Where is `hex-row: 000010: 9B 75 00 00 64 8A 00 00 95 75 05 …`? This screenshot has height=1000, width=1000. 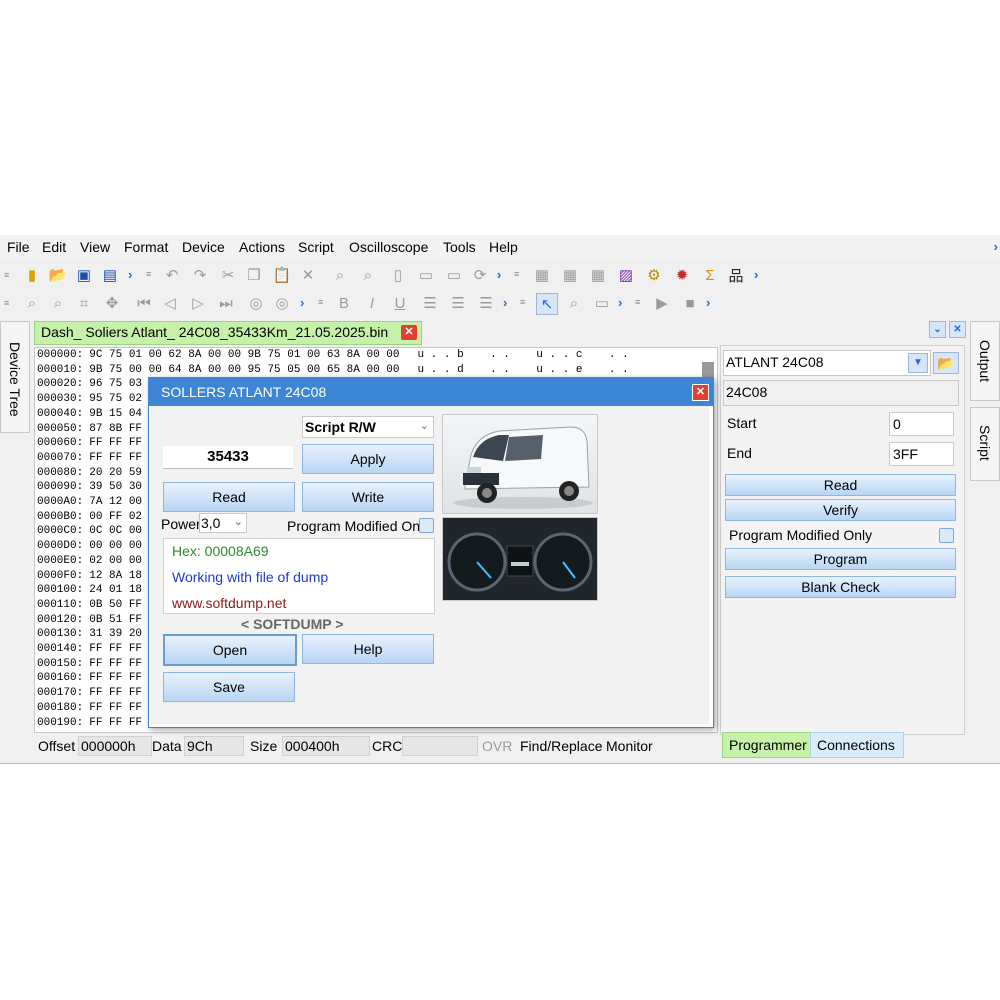 hex-row: 000010: 9B 75 00 00 64 8A 00 00 95 75 05 … is located at coordinates (333, 371).